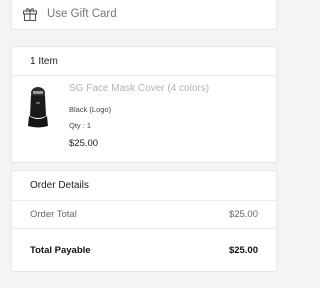 The image size is (320, 288). I want to click on use-gift-card-button: Use Gift Card, so click(144, 15).